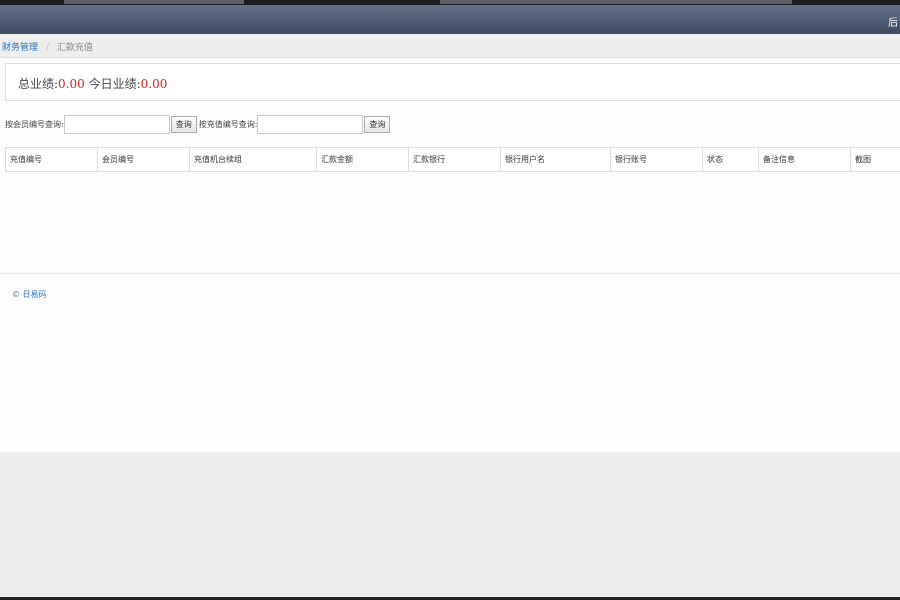 This screenshot has width=900, height=600. I want to click on col-header-bank: 汇款银行, so click(454, 159).